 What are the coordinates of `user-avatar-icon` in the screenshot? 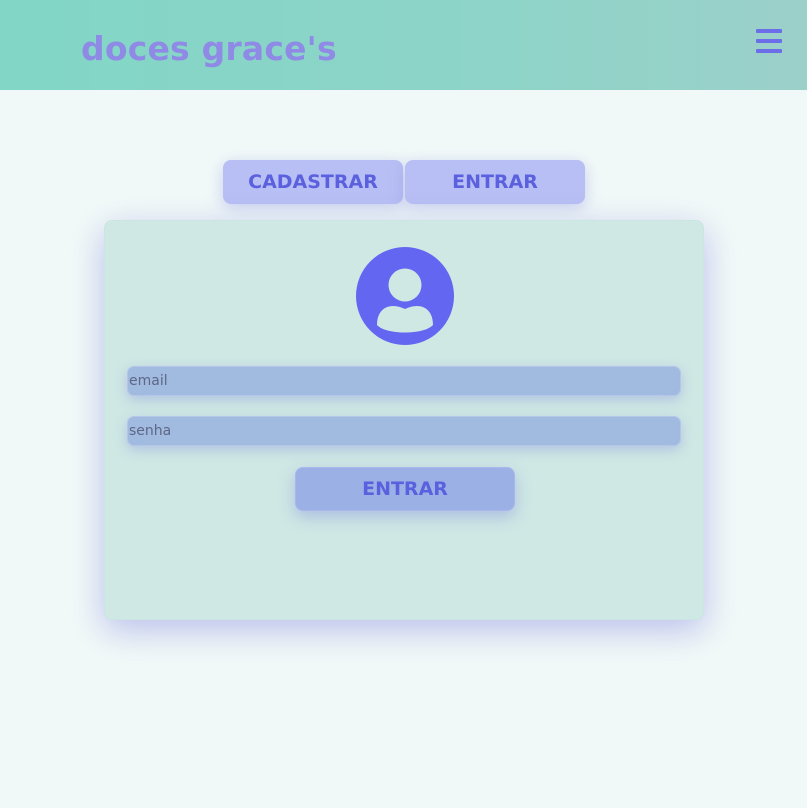 It's located at (405, 296).